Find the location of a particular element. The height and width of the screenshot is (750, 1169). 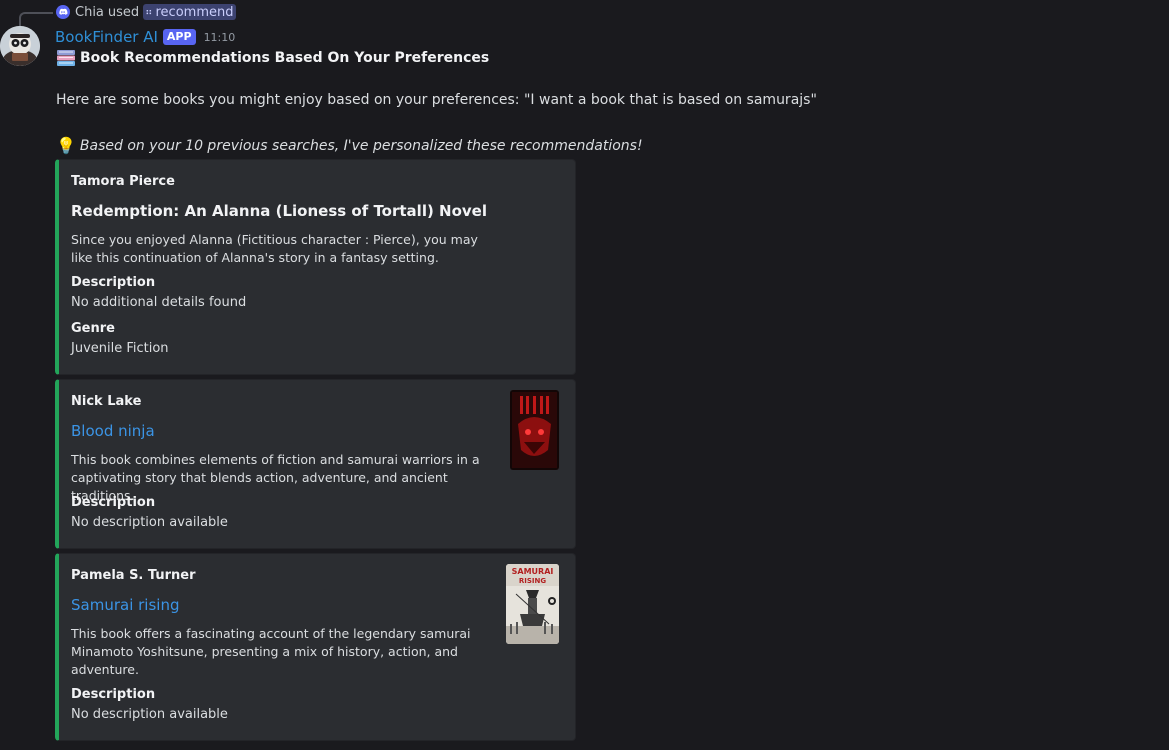

embed-title-link: Samurai rising is located at coordinates (125, 605).